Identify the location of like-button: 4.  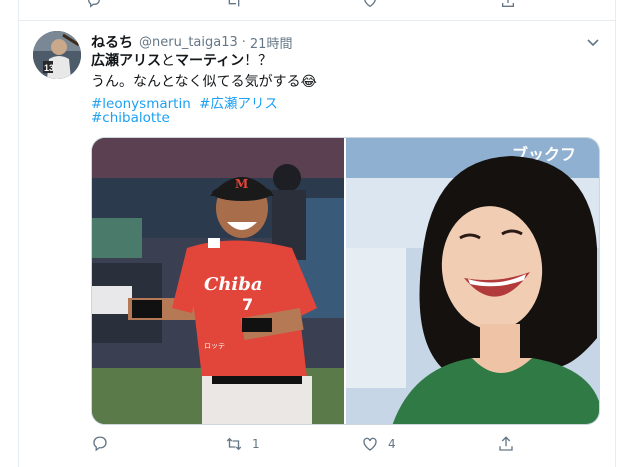
(378, 444).